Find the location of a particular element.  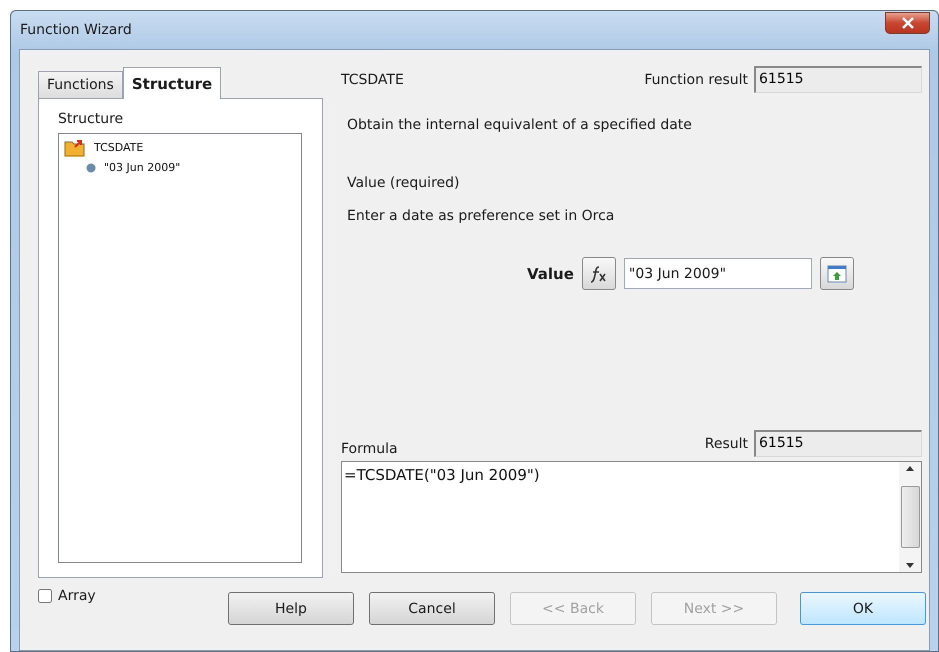

scrollbar is located at coordinates (910, 517).